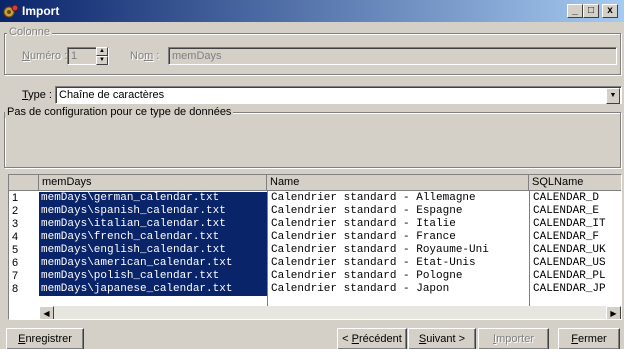 This screenshot has width=624, height=349. Describe the element at coordinates (24, 250) in the screenshot. I see `row-number: 5` at that location.